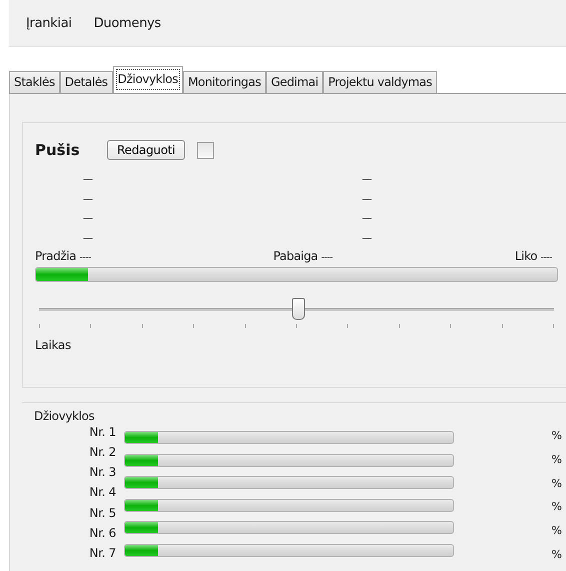  I want to click on checkbox, so click(205, 150).